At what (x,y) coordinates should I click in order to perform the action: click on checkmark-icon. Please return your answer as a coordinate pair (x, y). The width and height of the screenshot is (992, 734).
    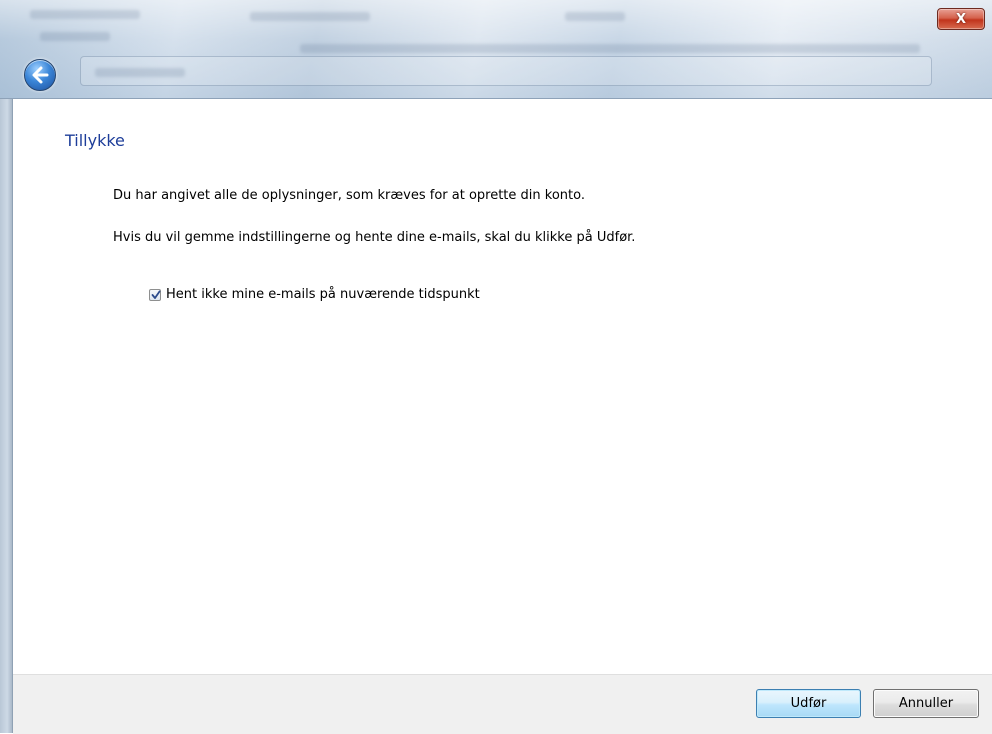
    Looking at the image, I should click on (156, 294).